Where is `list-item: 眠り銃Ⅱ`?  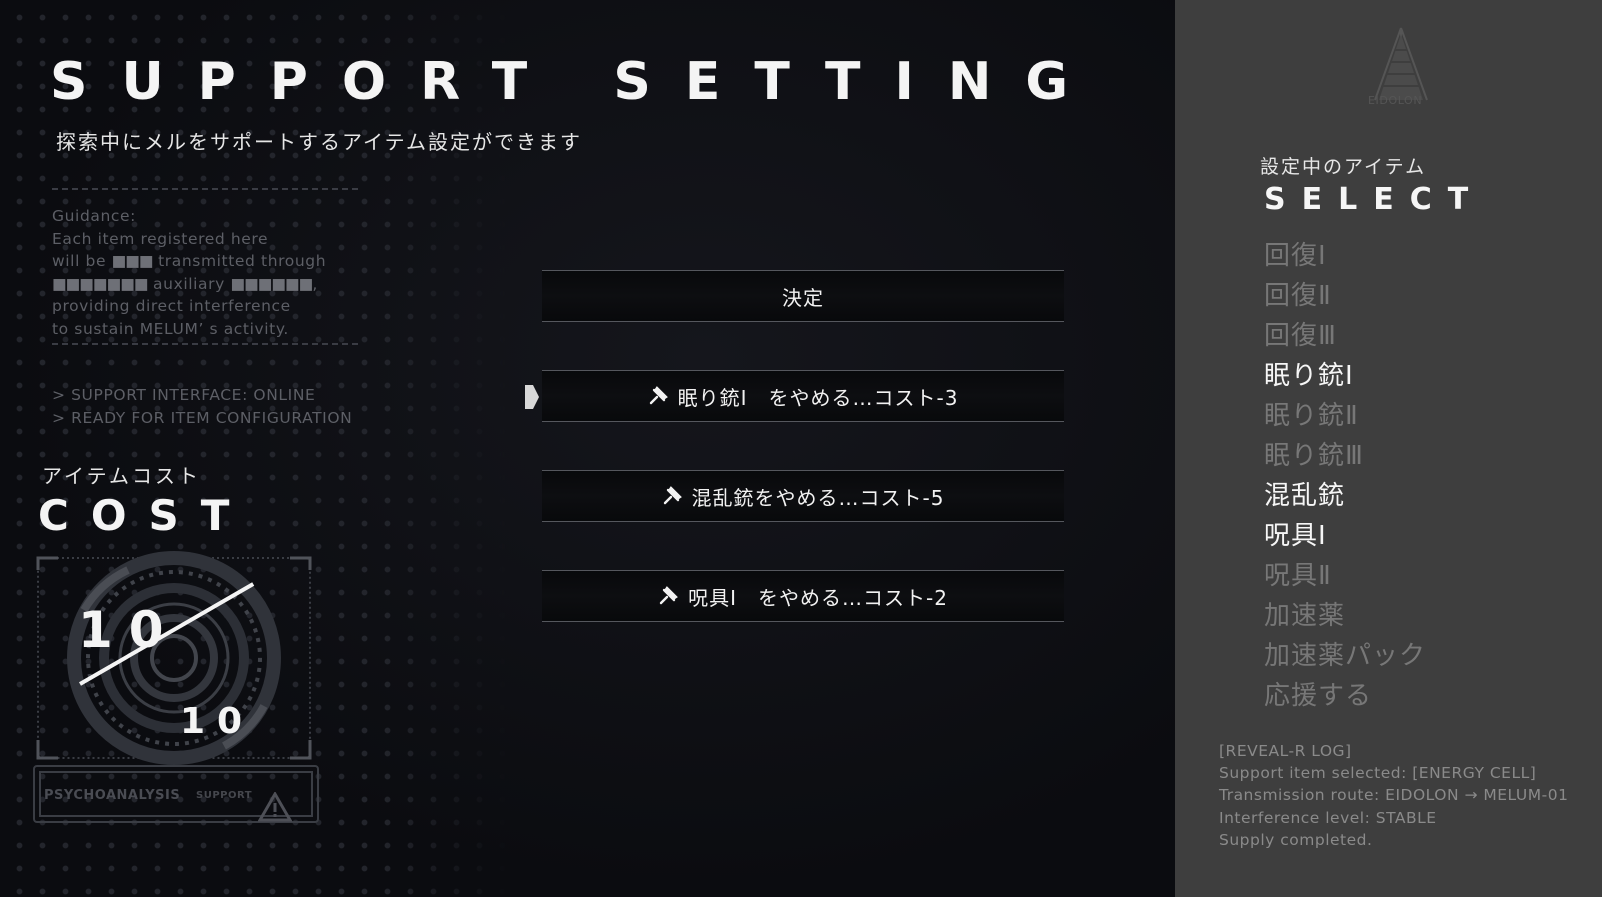
list-item: 眠り銃Ⅱ is located at coordinates (1345, 416).